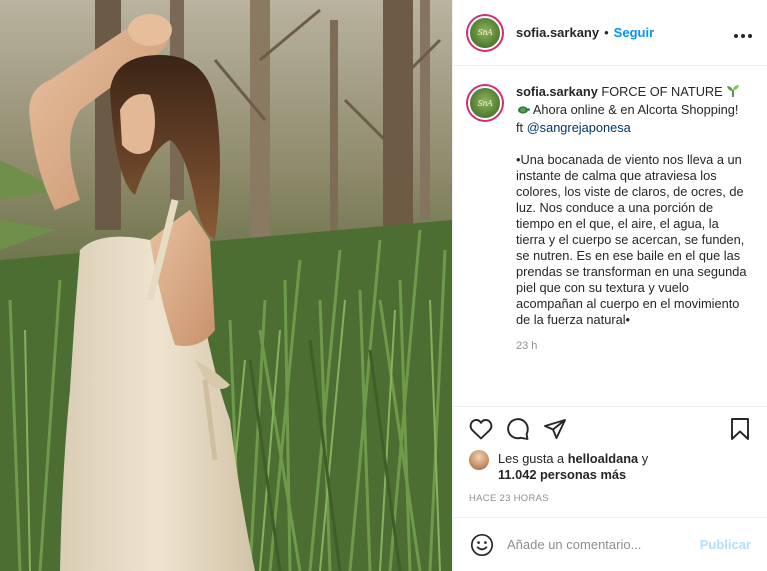 The width and height of the screenshot is (767, 571). I want to click on heart-icon, so click(481, 429).